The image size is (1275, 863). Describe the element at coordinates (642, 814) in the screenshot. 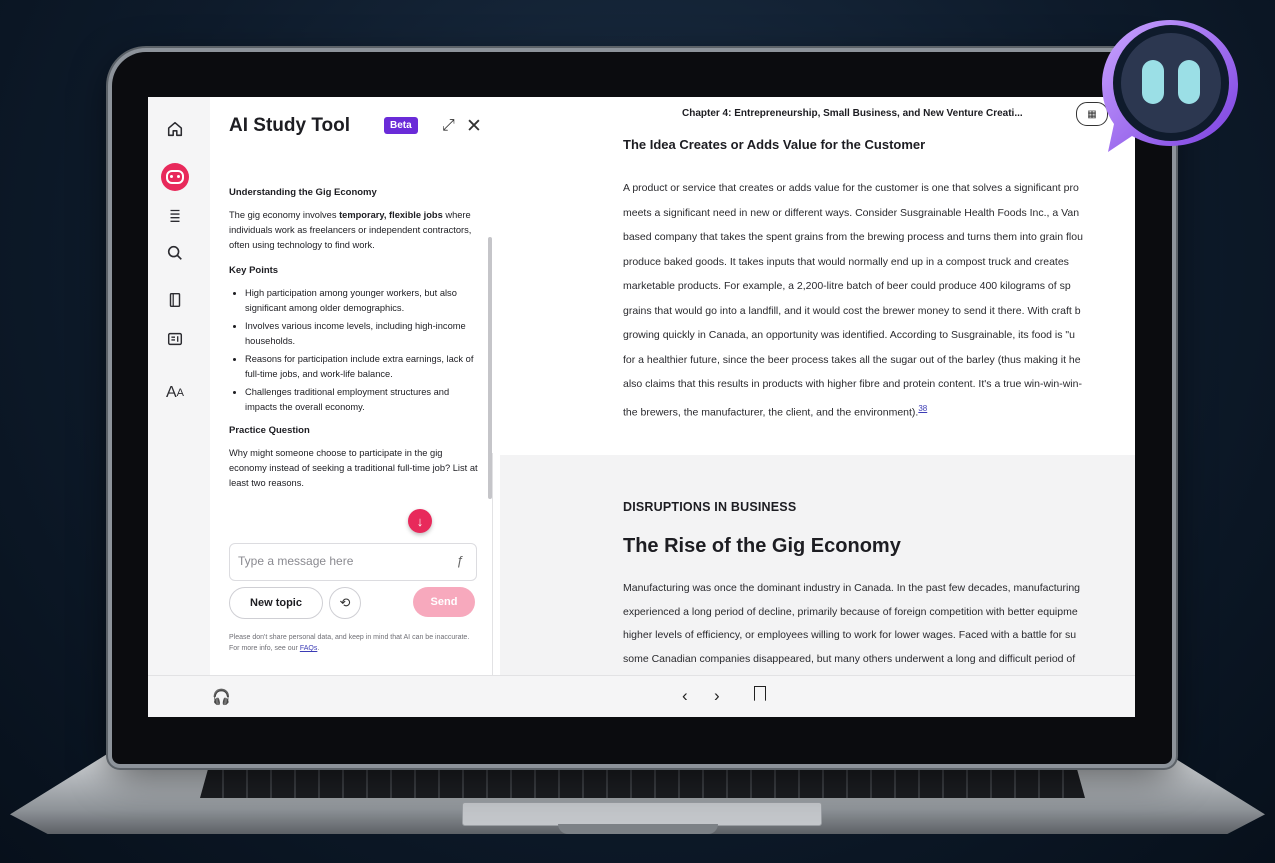

I see `laptop-trackpad` at that location.